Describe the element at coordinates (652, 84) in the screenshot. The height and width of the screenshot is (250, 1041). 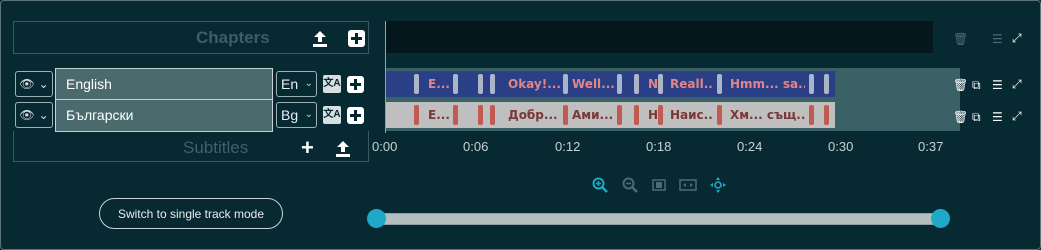
I see `segment-text: N` at that location.